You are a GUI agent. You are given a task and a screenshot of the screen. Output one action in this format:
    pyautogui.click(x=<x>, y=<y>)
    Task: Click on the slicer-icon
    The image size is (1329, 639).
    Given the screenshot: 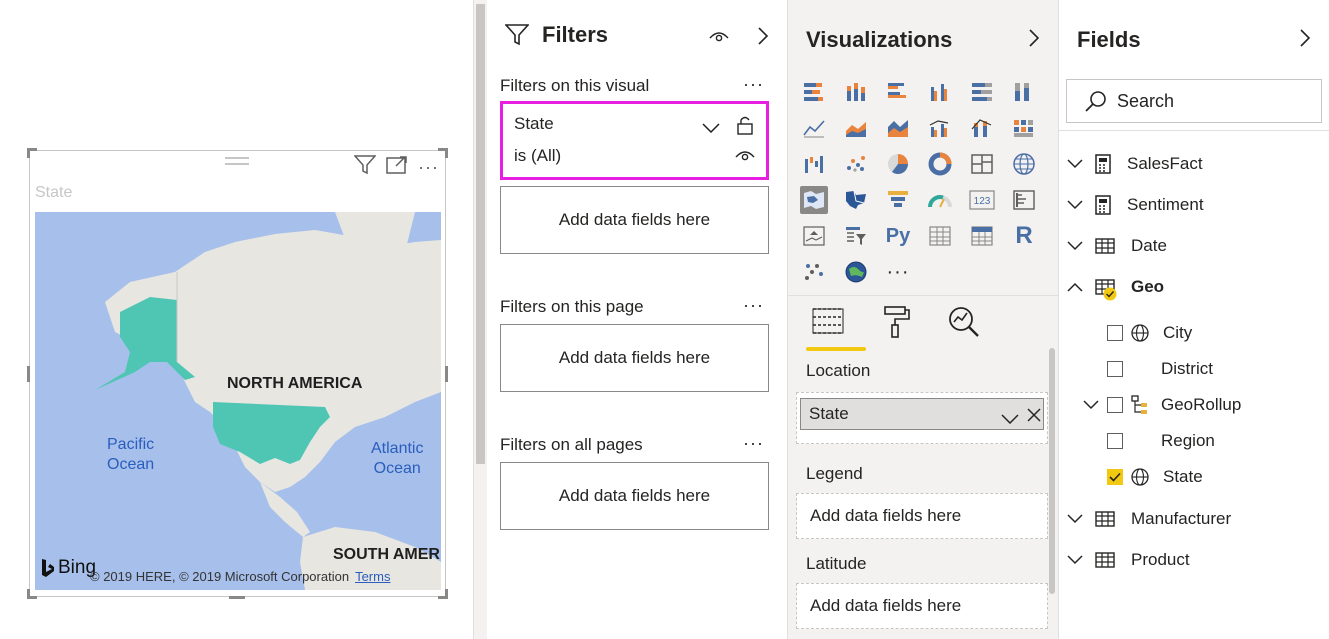 What is the action you would take?
    pyautogui.click(x=856, y=236)
    